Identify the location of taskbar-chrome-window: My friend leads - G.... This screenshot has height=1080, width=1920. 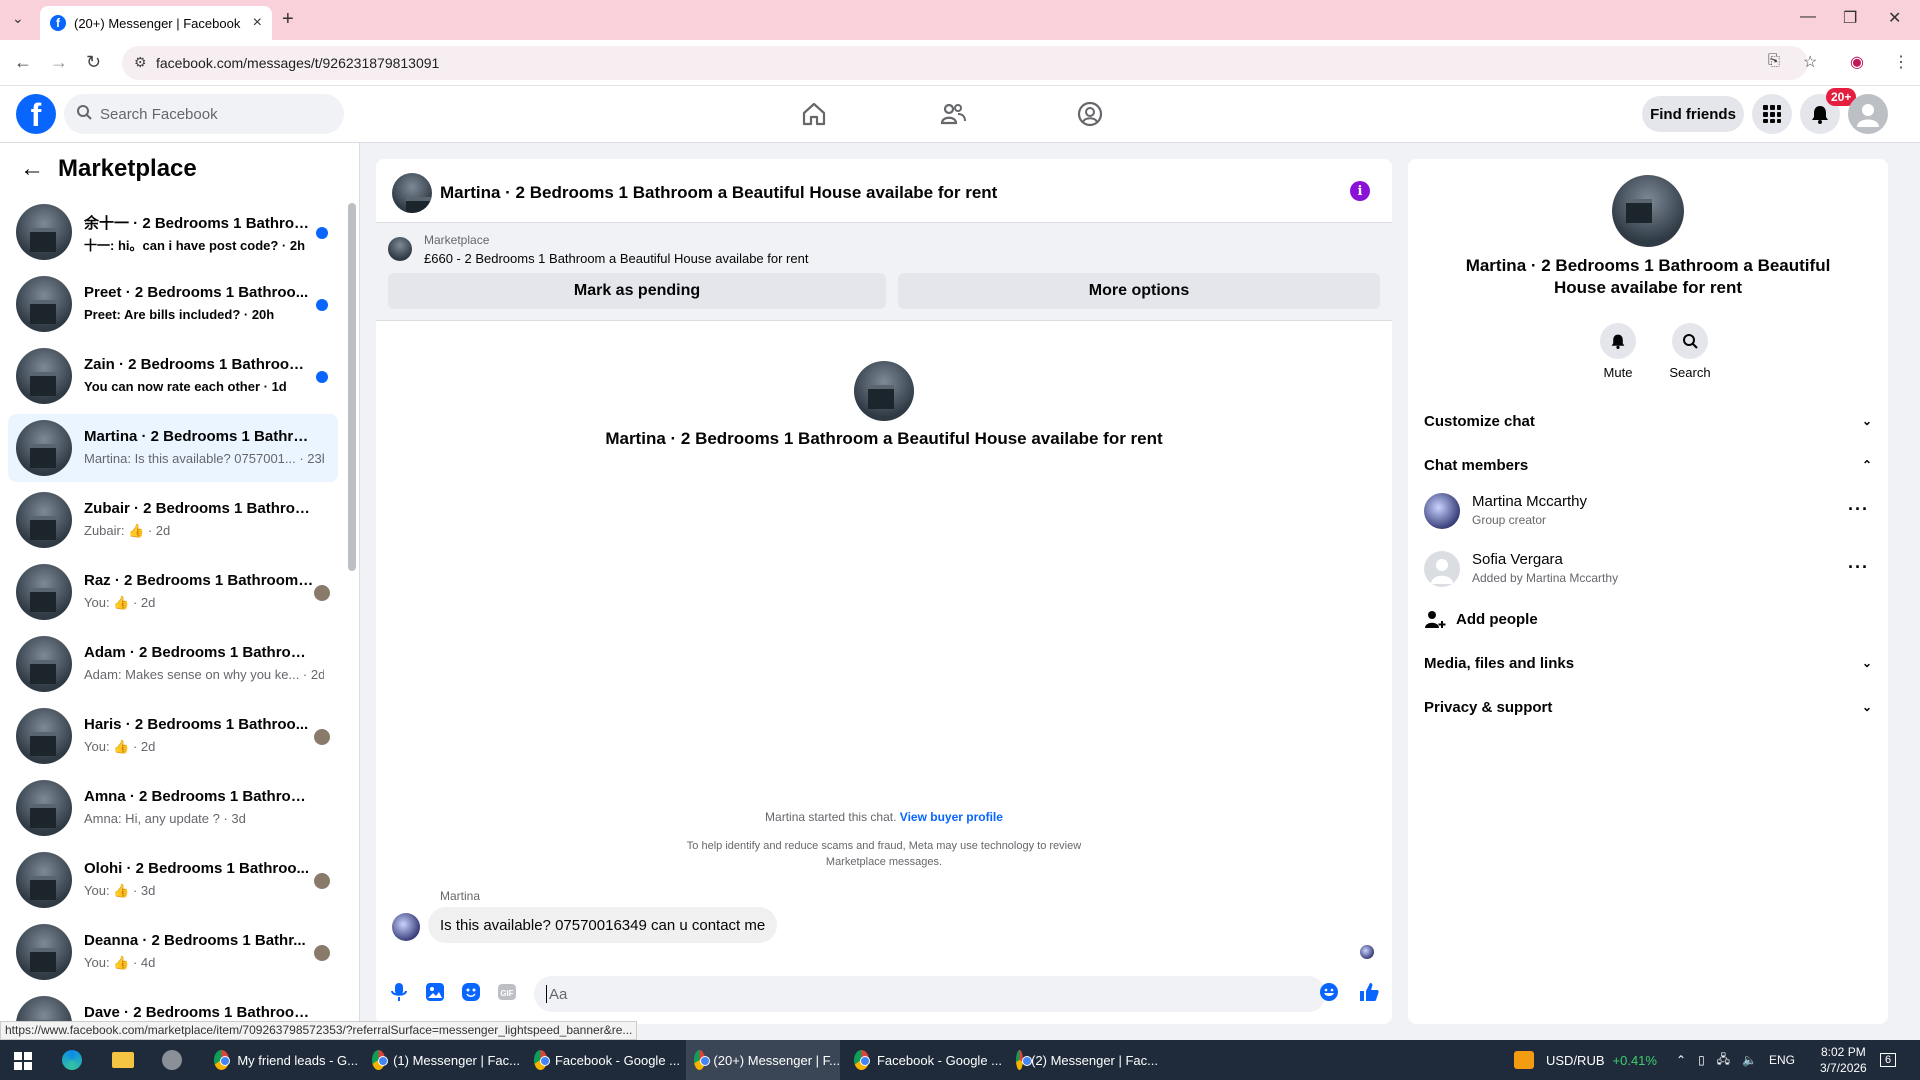
(282, 1060).